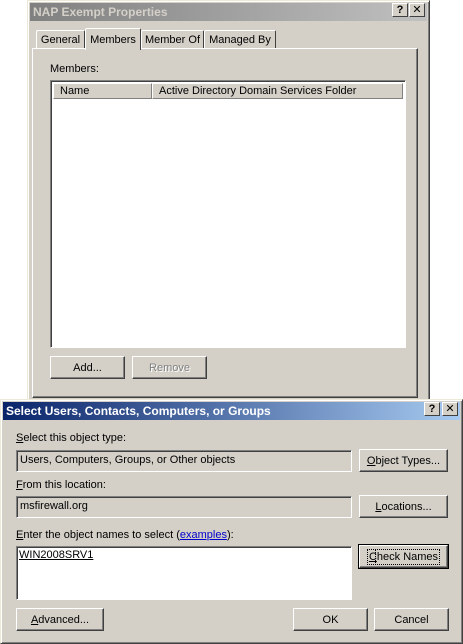 This screenshot has height=644, width=463. Describe the element at coordinates (403, 556) in the screenshot. I see `check-names-button: Check Names` at that location.